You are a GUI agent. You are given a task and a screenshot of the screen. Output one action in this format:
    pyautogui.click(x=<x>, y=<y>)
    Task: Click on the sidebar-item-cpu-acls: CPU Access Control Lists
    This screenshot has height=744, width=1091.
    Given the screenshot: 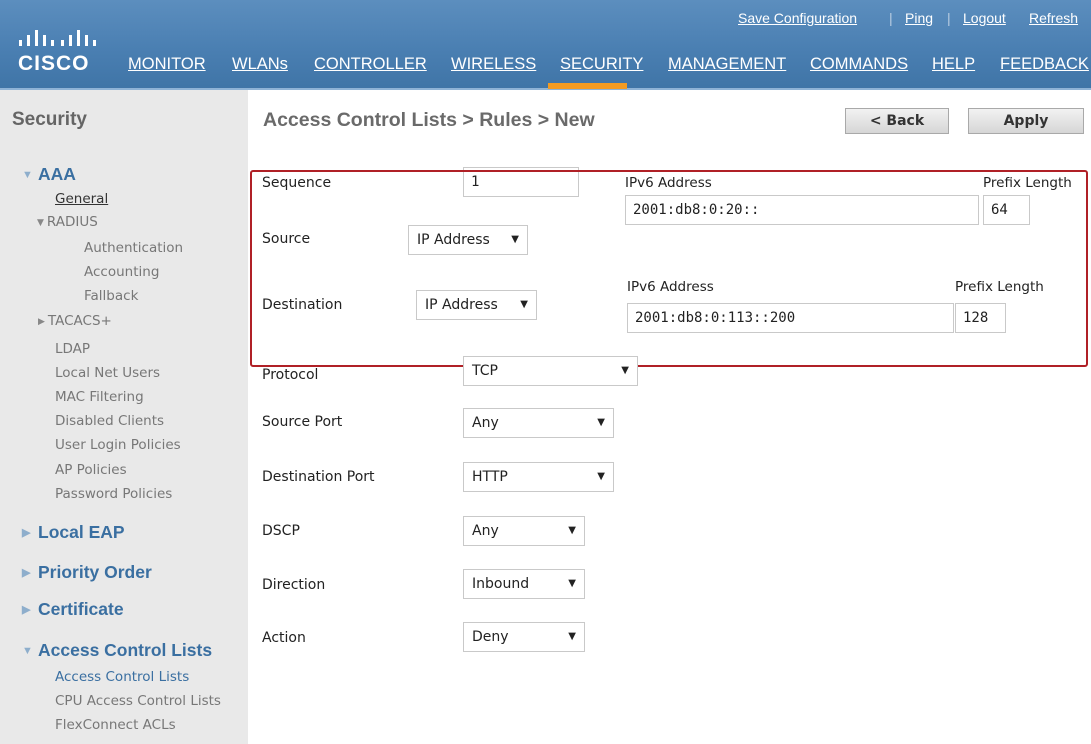 What is the action you would take?
    pyautogui.click(x=138, y=701)
    